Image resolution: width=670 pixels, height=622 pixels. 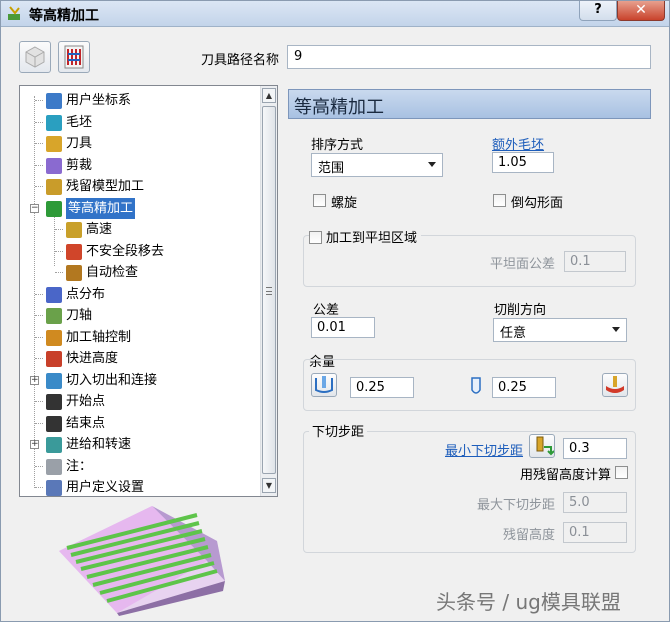 What do you see at coordinates (125, 251) in the screenshot?
I see `tree-item-label: 不安全段移去` at bounding box center [125, 251].